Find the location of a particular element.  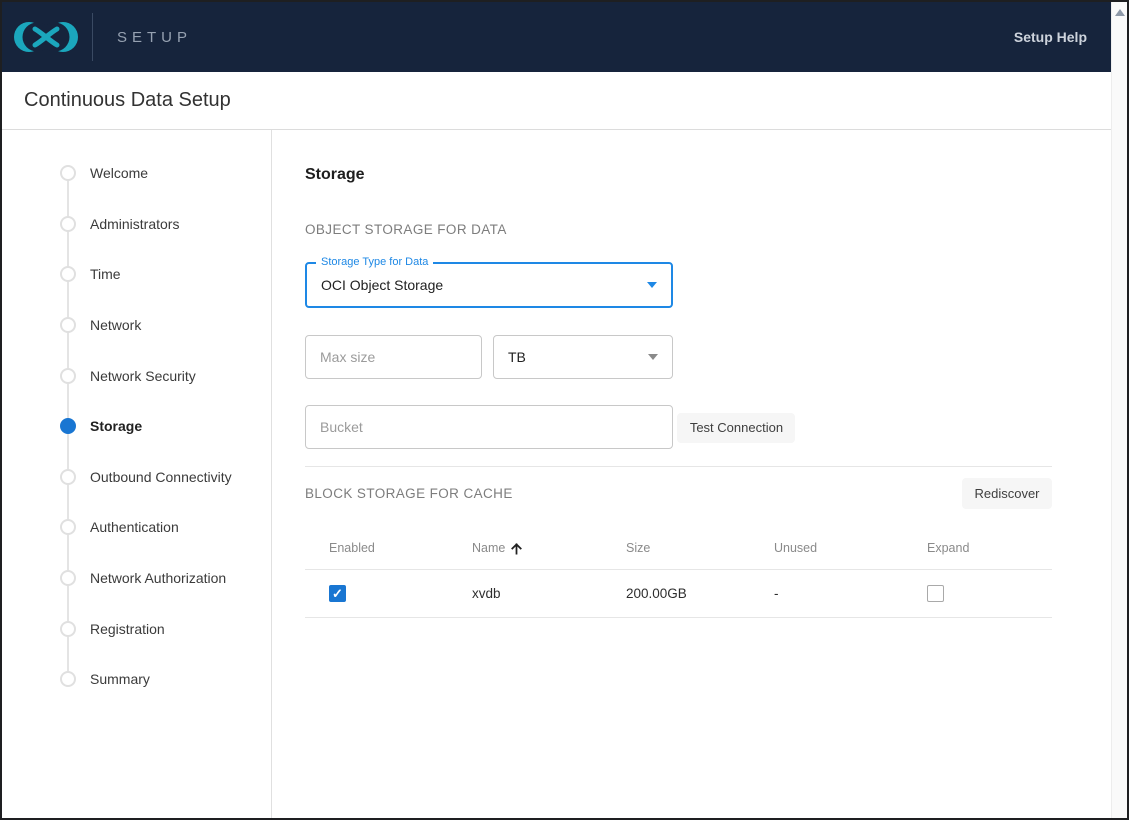

device-unused-cell: - is located at coordinates (826, 593).